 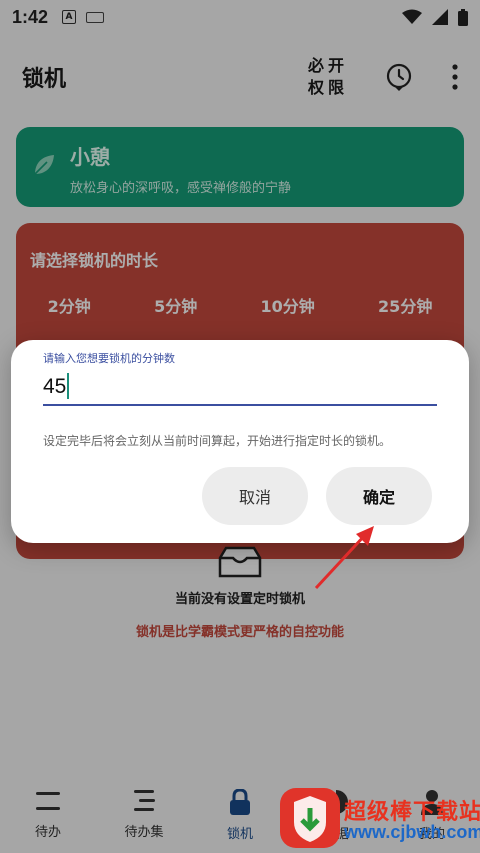 I want to click on dialog-hint: 设定完毕后将会立刻从当前时间算起，开始进行指定时长的锁机。, so click(x=217, y=441).